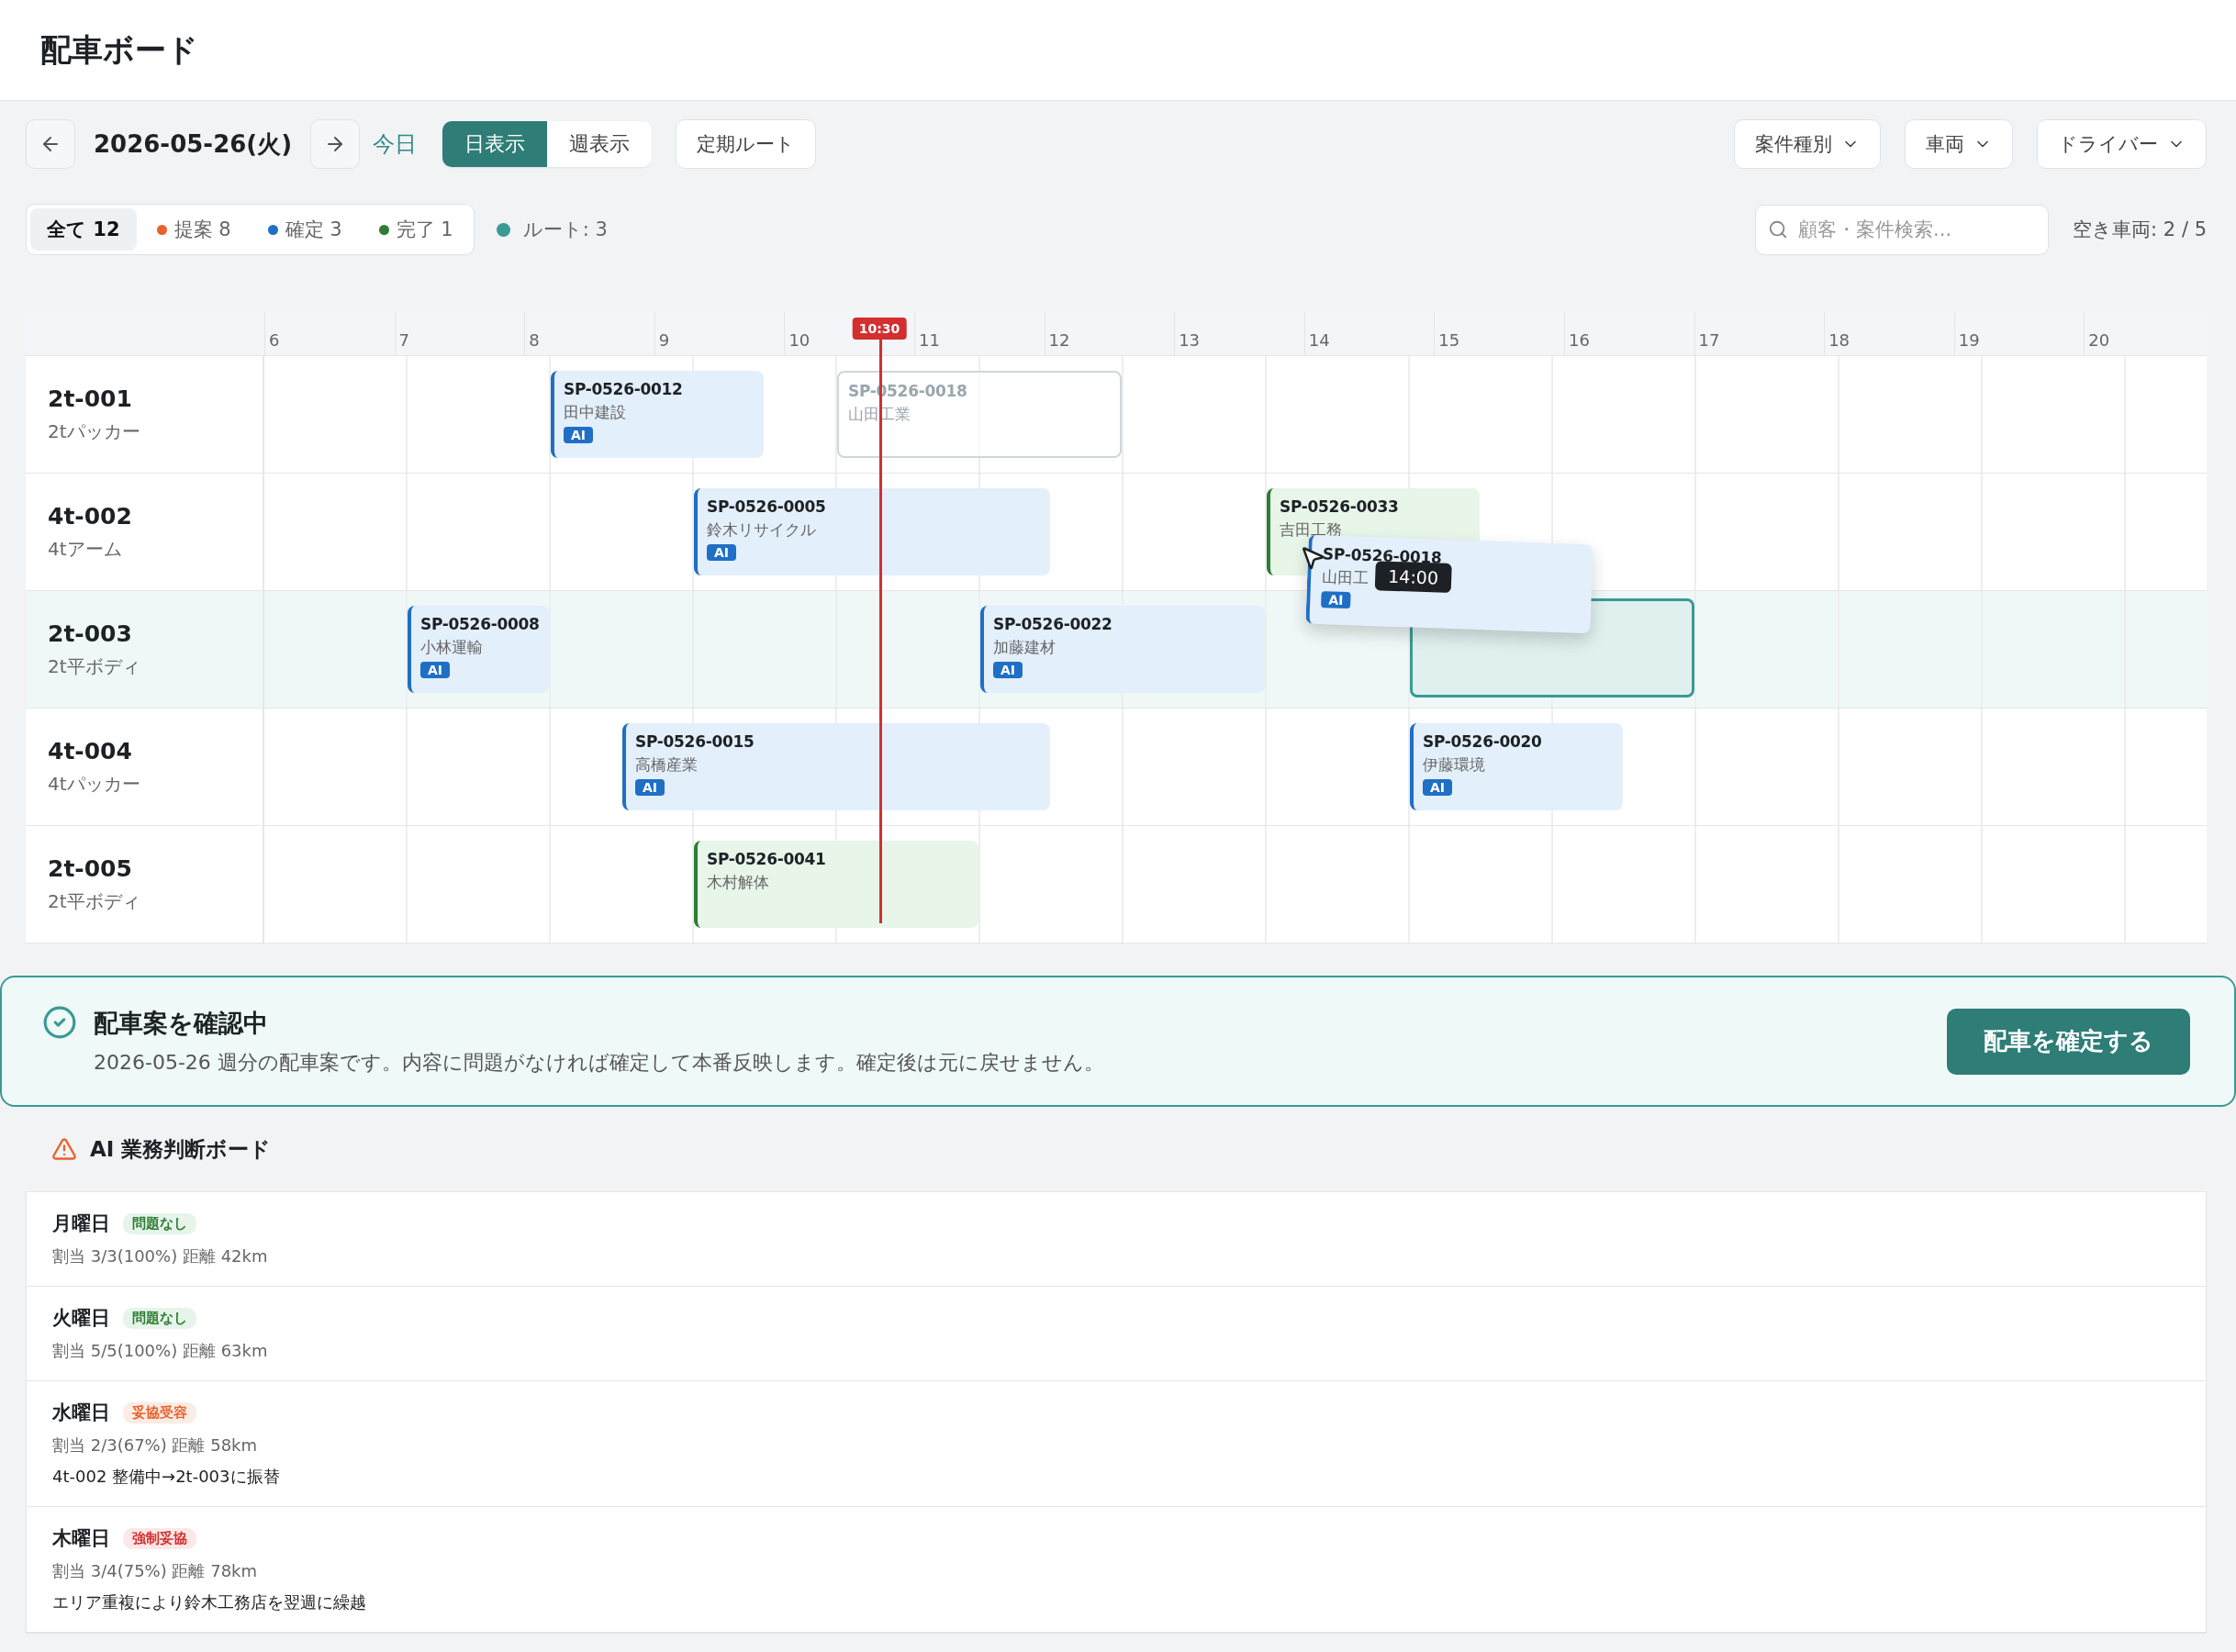 This screenshot has width=2236, height=1652. What do you see at coordinates (155, 1445) in the screenshot?
I see `day-summary: 割当 2/3(67%) 距離 58km` at bounding box center [155, 1445].